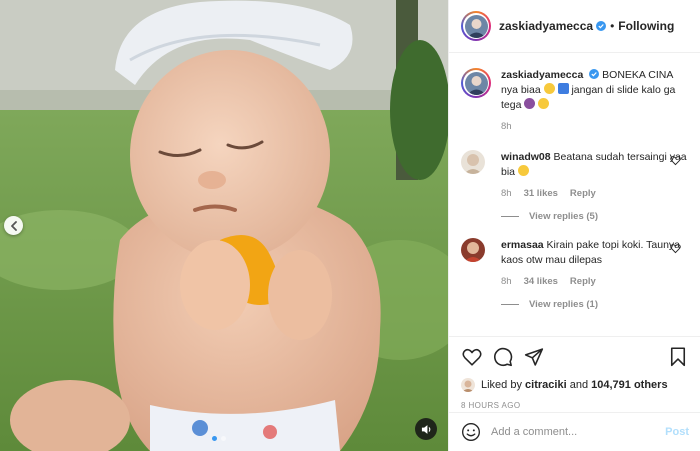  I want to click on view-replies-button: View replies (1), so click(595, 304).